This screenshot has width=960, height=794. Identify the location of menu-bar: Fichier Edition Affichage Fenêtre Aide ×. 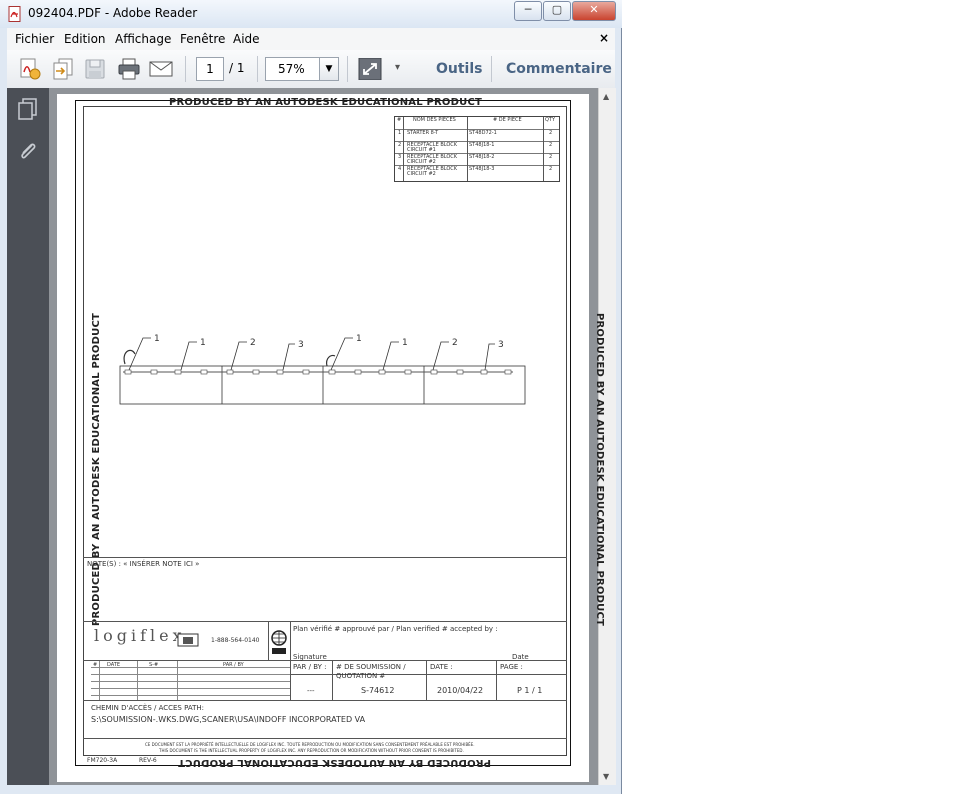
(311, 39).